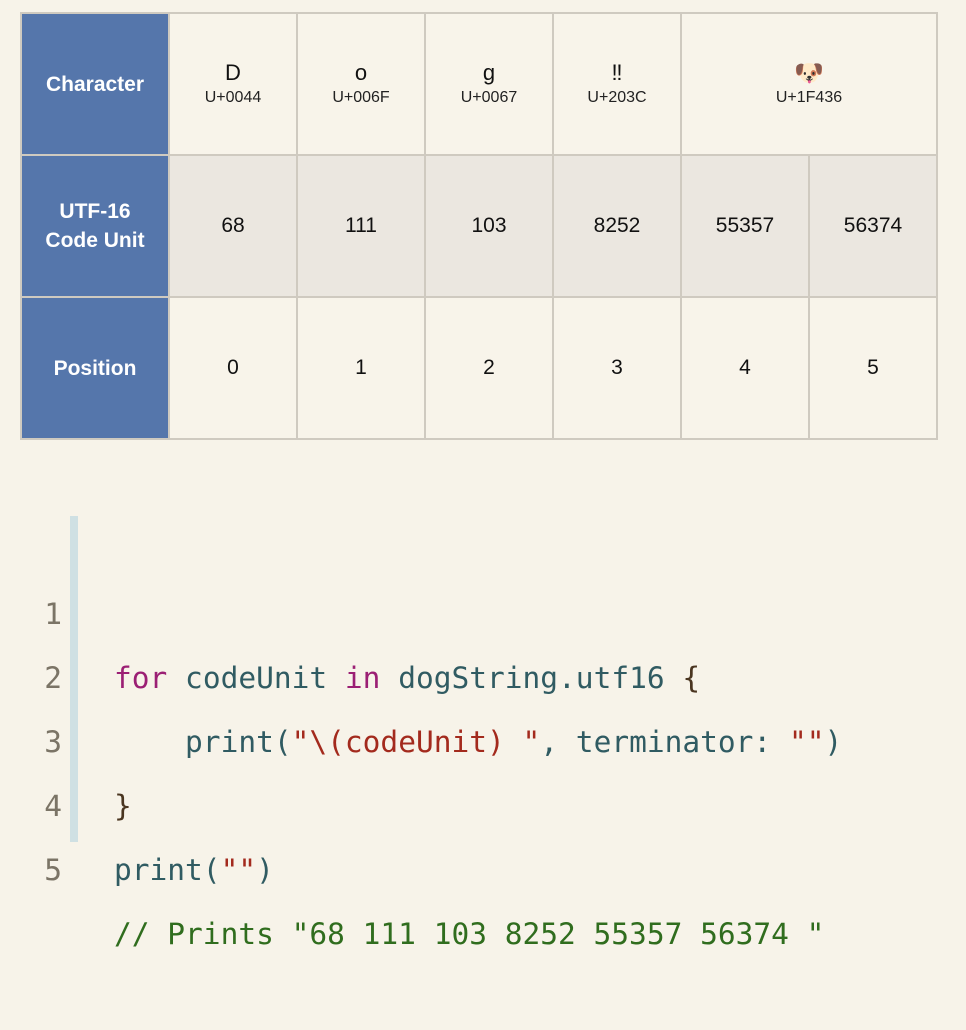  What do you see at coordinates (617, 72) in the screenshot?
I see `char-glyph: ‼` at bounding box center [617, 72].